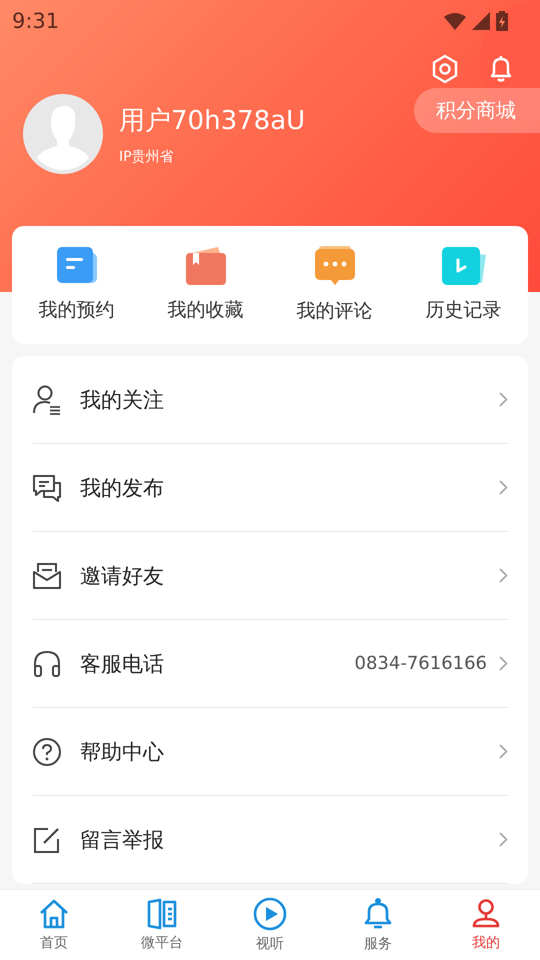 This screenshot has height=960, width=540. Describe the element at coordinates (54, 914) in the screenshot. I see `home-icon` at that location.